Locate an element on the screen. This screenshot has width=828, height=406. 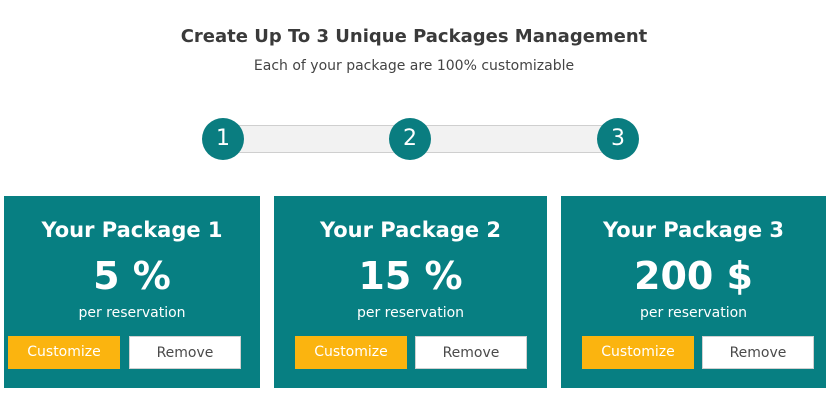
step-1: 1 is located at coordinates (223, 139).